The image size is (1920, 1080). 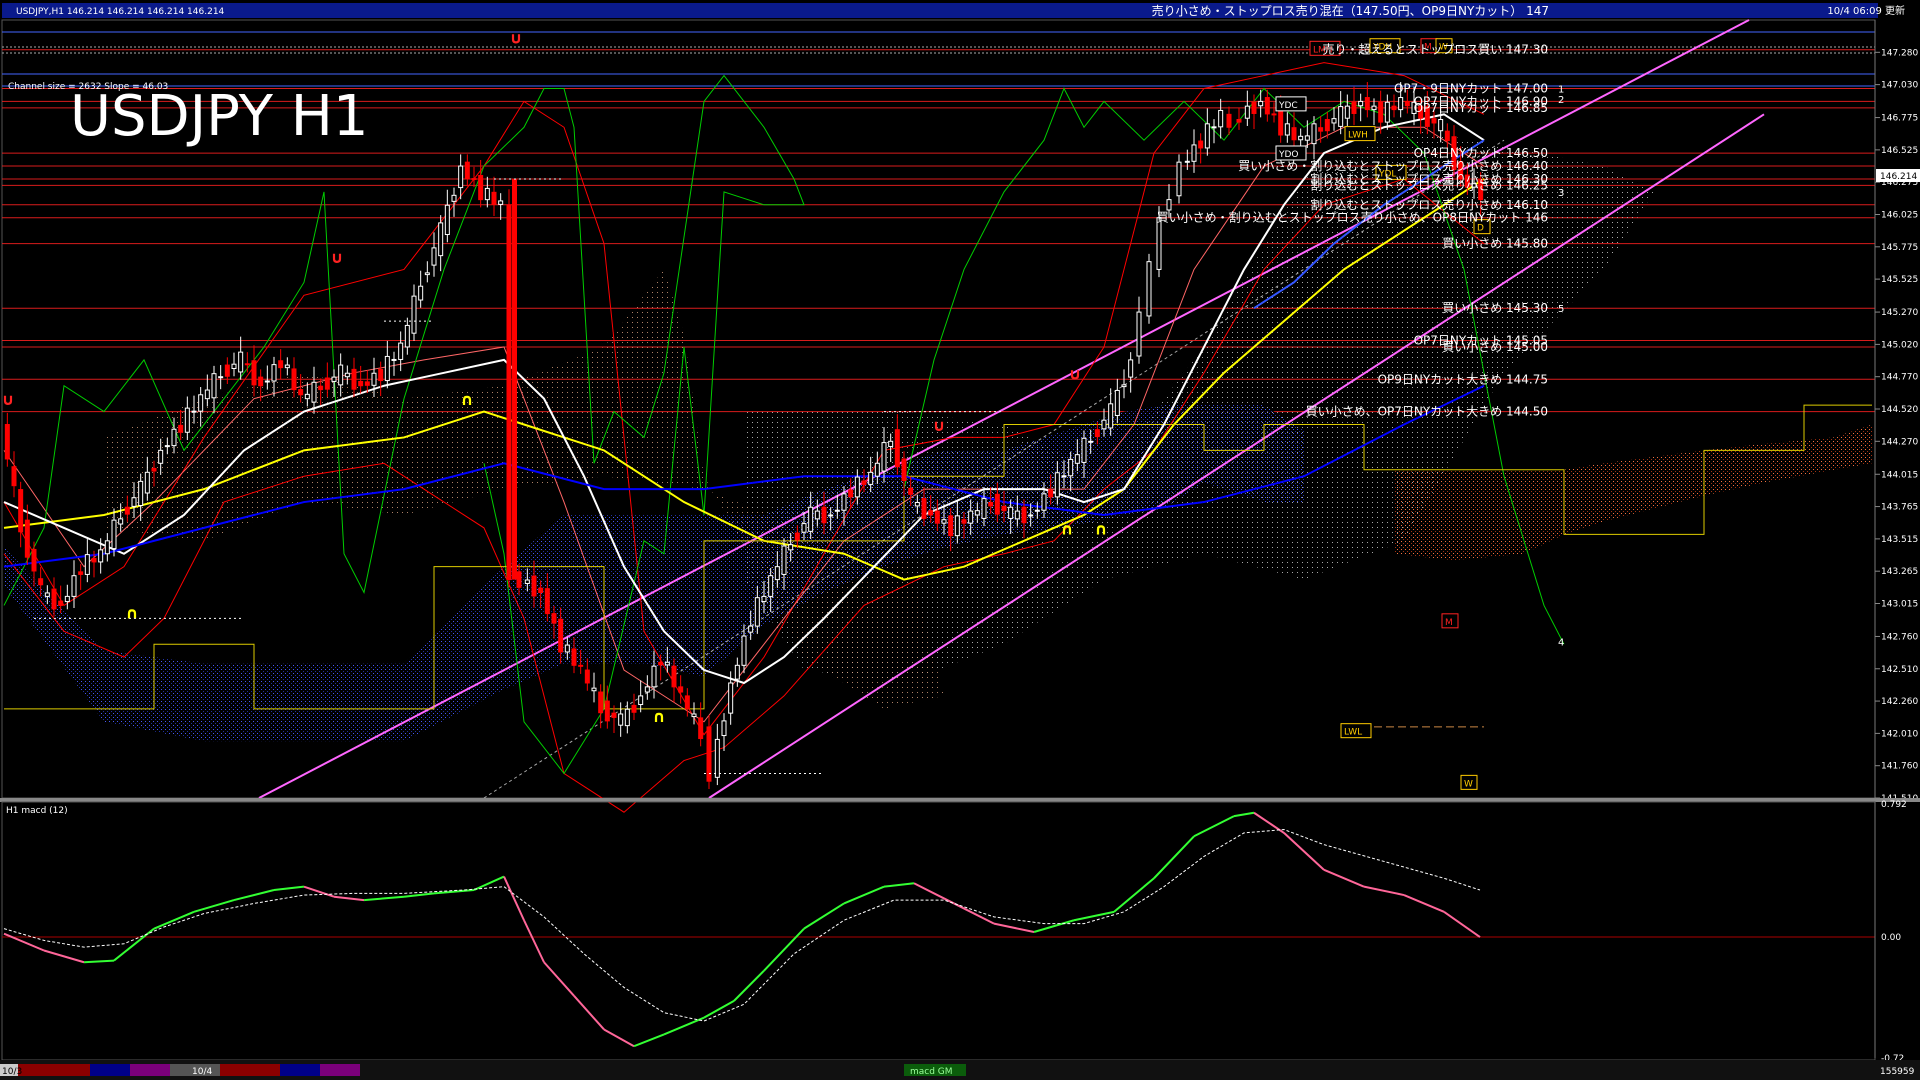 I want to click on level-label: 売り・超えるとストップロス買い 147.30, so click(x=1435, y=49).